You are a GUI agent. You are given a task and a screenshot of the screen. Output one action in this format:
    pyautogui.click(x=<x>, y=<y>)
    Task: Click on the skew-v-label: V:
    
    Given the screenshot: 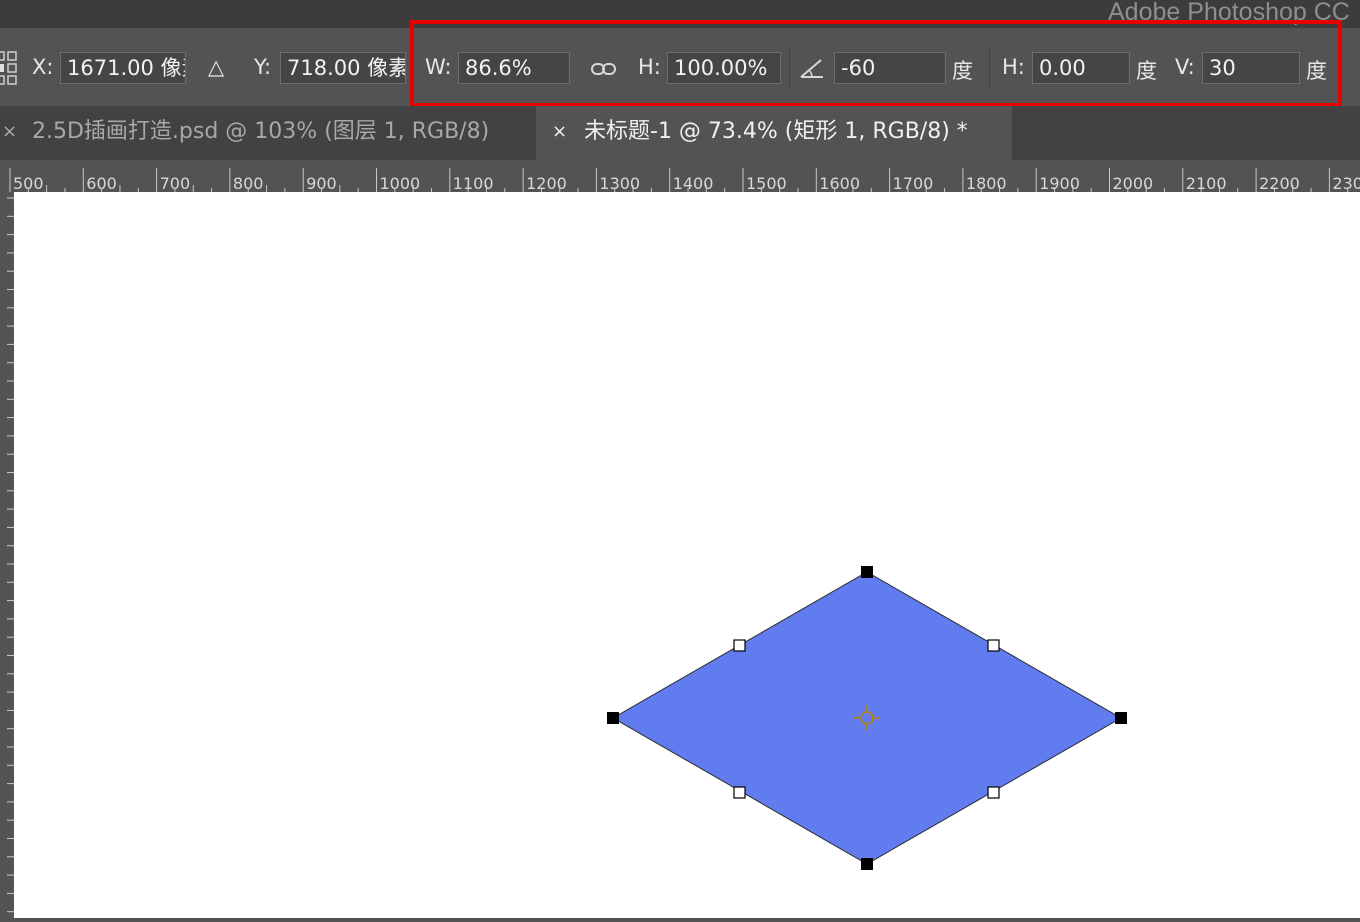 What is the action you would take?
    pyautogui.click(x=1185, y=67)
    